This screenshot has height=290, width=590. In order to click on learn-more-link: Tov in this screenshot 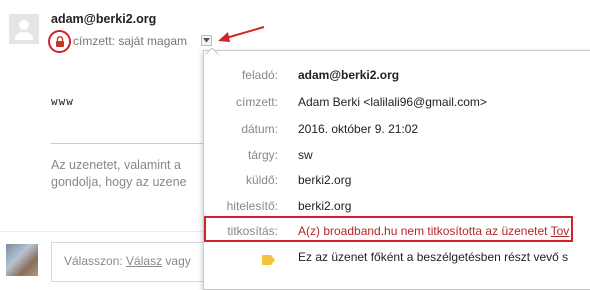, I will do `click(560, 231)`.